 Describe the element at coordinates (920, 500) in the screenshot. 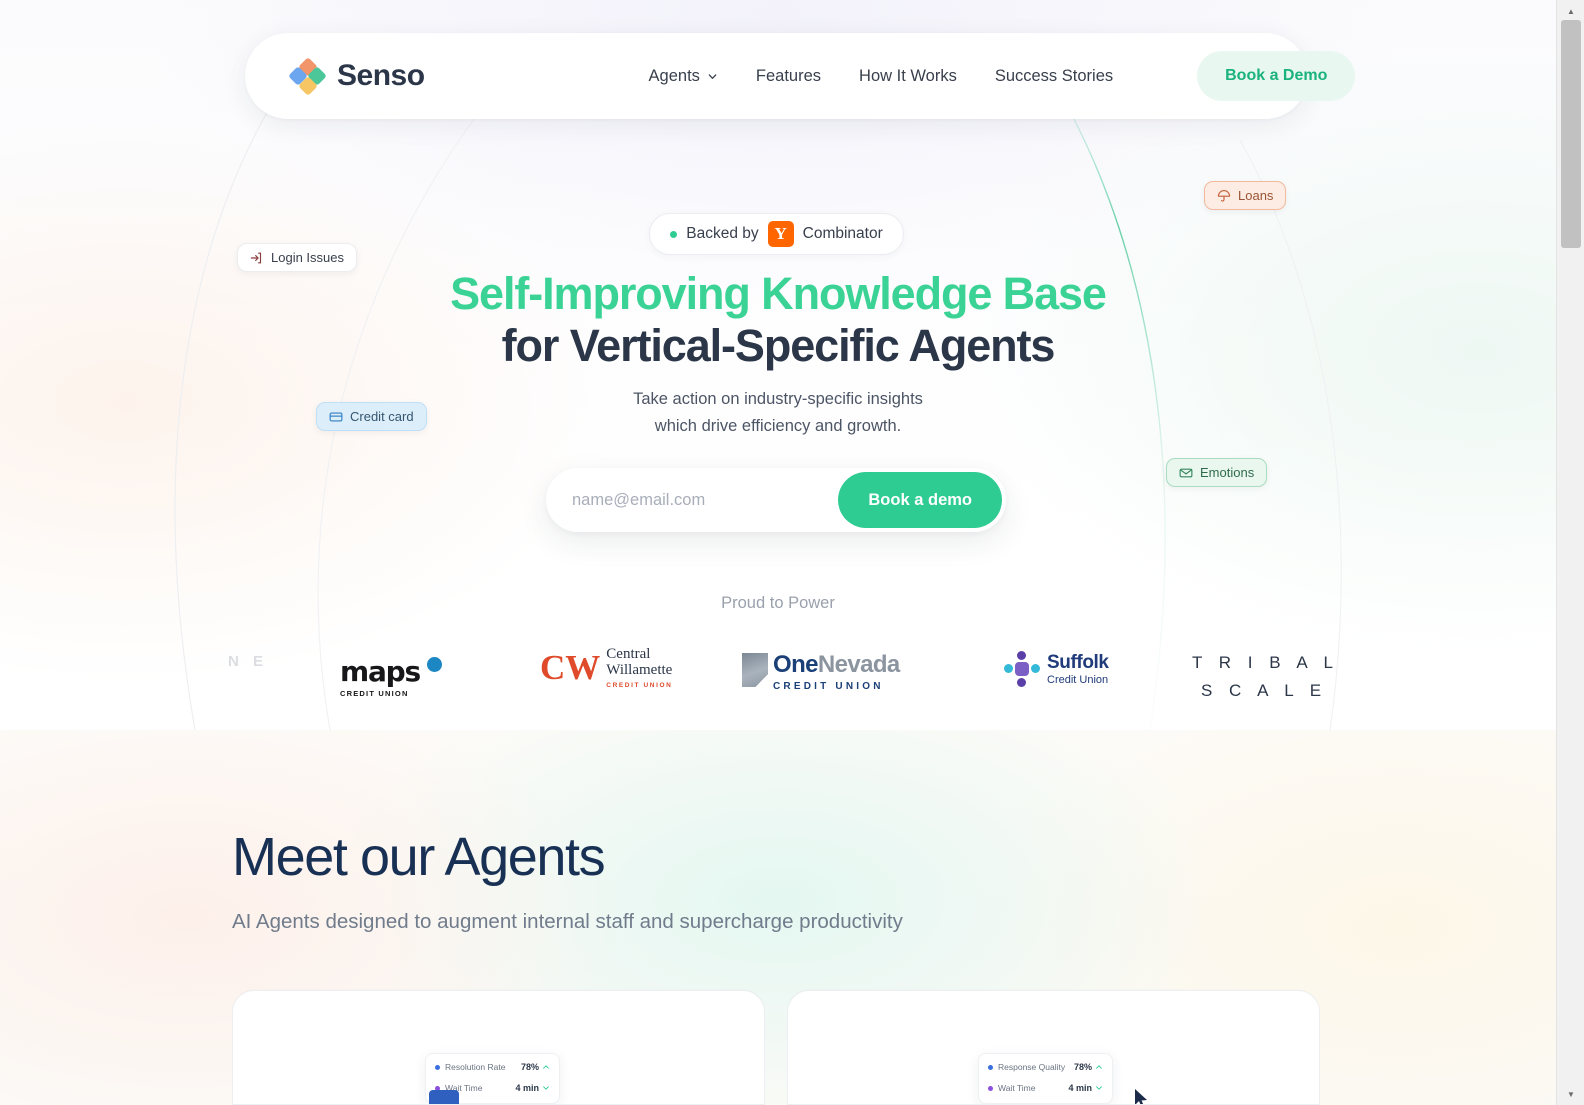

I see `book-a-demo-submit-button: Book a demo` at that location.